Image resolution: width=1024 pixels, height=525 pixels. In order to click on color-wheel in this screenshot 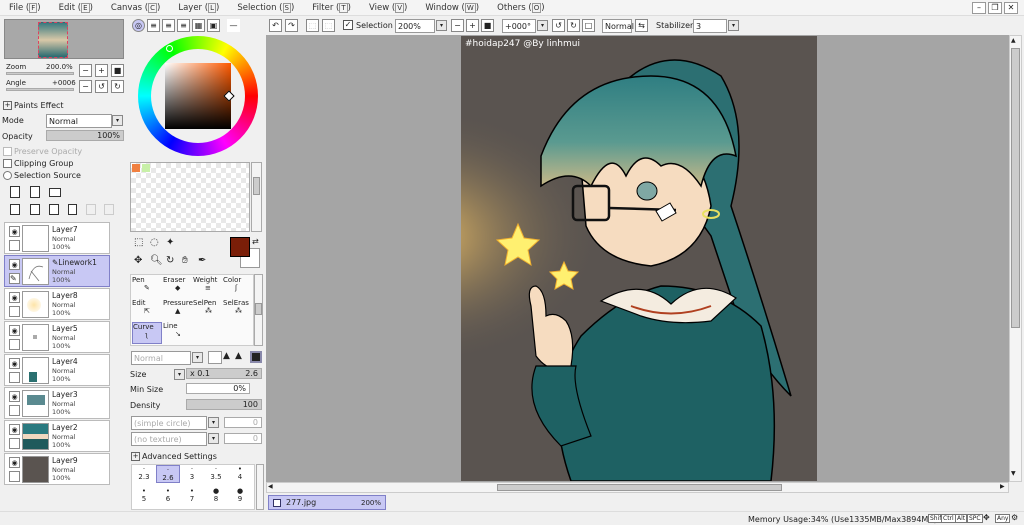, I will do `click(198, 96)`.